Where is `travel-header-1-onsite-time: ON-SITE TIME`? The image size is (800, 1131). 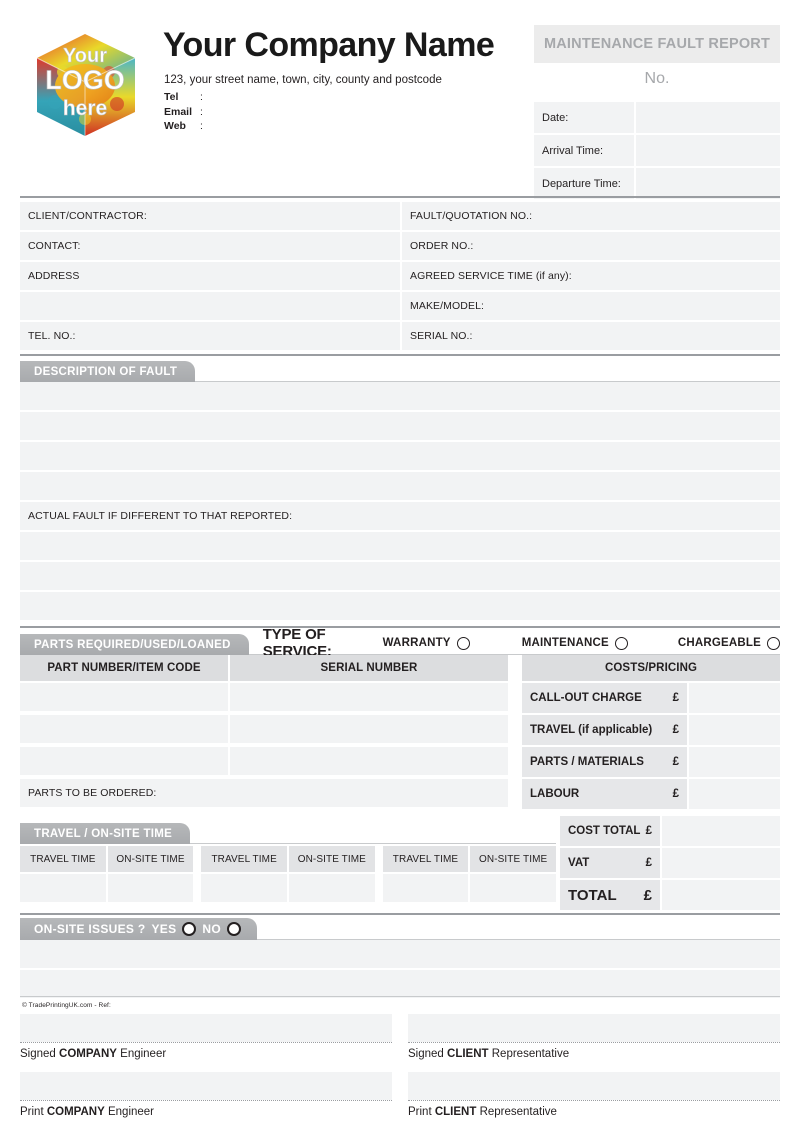
travel-header-1-onsite-time: ON-SITE TIME is located at coordinates (150, 859).